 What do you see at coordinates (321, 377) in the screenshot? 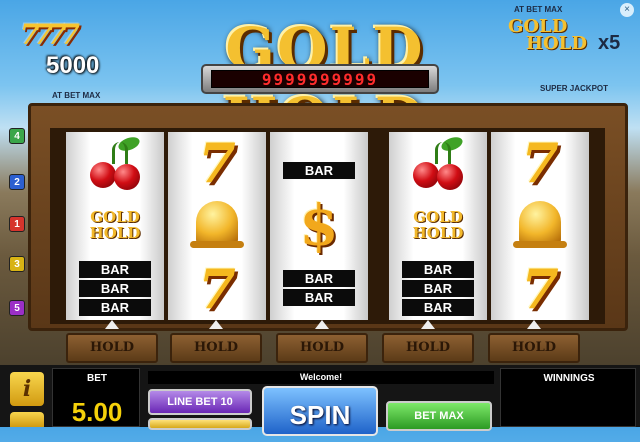
I see `status-message: Welcome!` at bounding box center [321, 377].